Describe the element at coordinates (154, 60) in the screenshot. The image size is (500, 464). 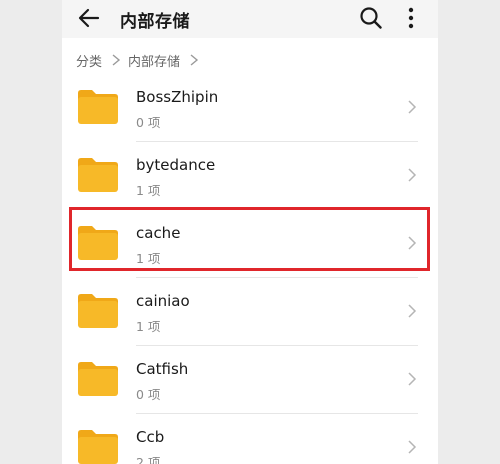
I see `breadcrumb-item-internal-storage: 内部存储` at that location.